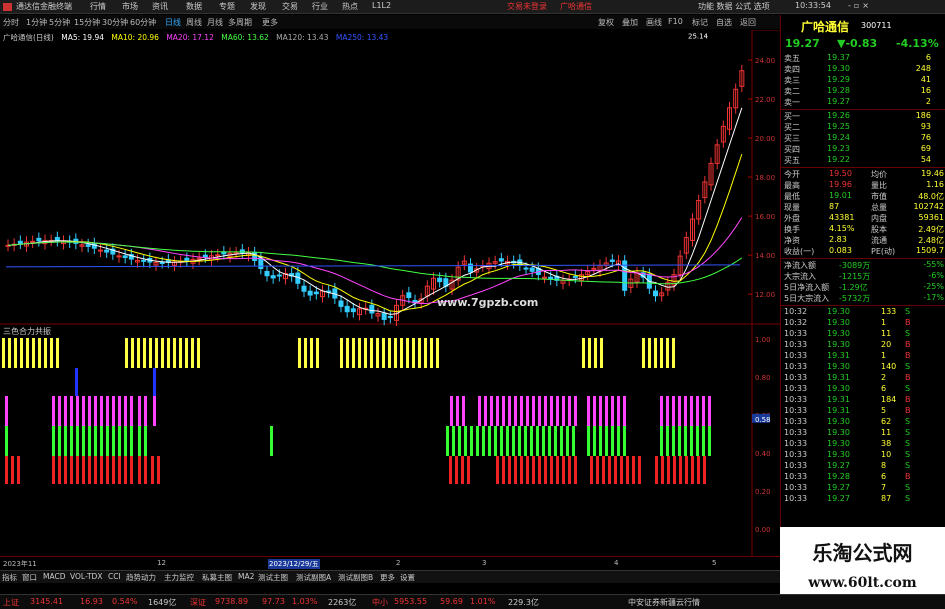  Describe the element at coordinates (724, 22) in the screenshot. I see `tool-watchlist: 自选` at that location.